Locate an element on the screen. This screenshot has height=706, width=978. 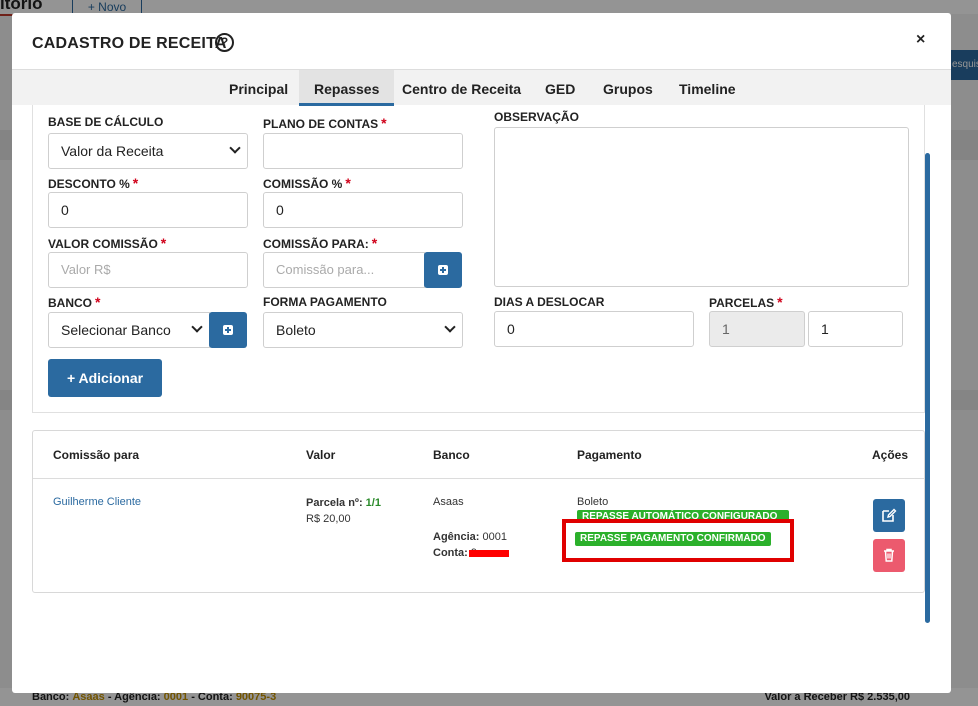
row-parcela-label: Parcela nº: is located at coordinates (334, 503).